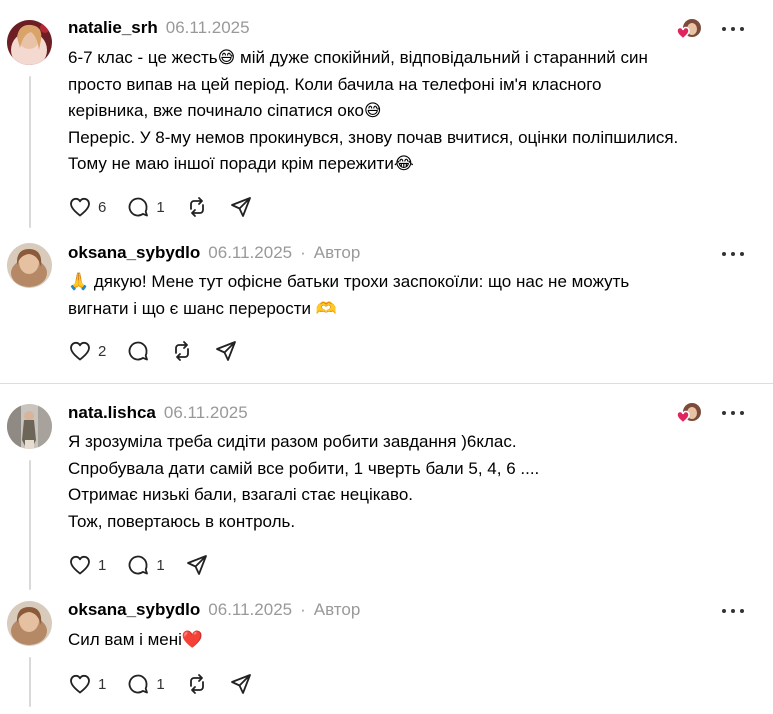 Image resolution: width=773 pixels, height=714 pixels. I want to click on text-line: вигнати і що є шанс перерости 🫶, so click(202, 308).